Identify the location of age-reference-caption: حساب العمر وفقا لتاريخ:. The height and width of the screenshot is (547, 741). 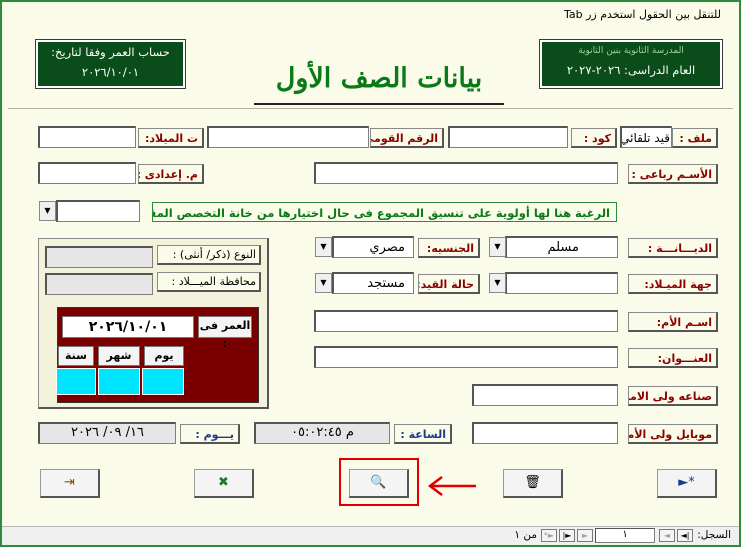
(110, 52).